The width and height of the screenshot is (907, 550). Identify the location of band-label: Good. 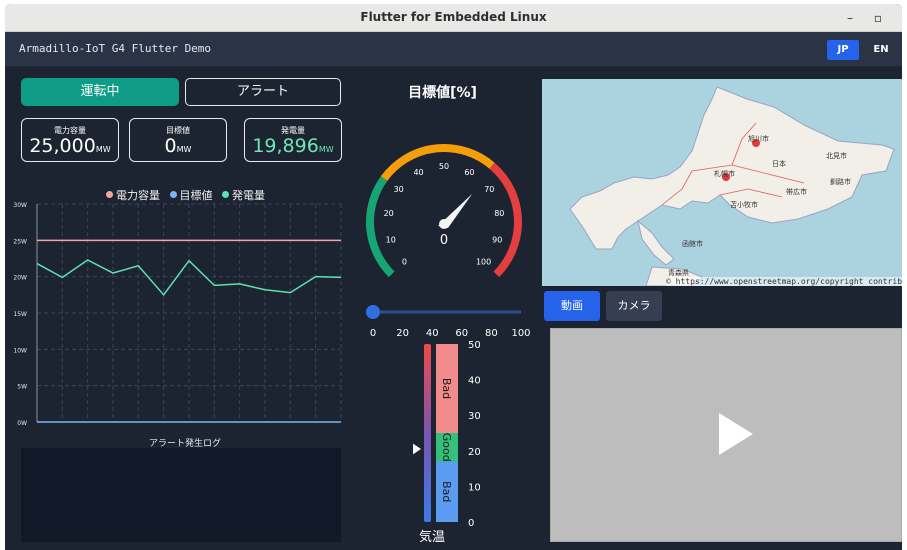
(446, 447).